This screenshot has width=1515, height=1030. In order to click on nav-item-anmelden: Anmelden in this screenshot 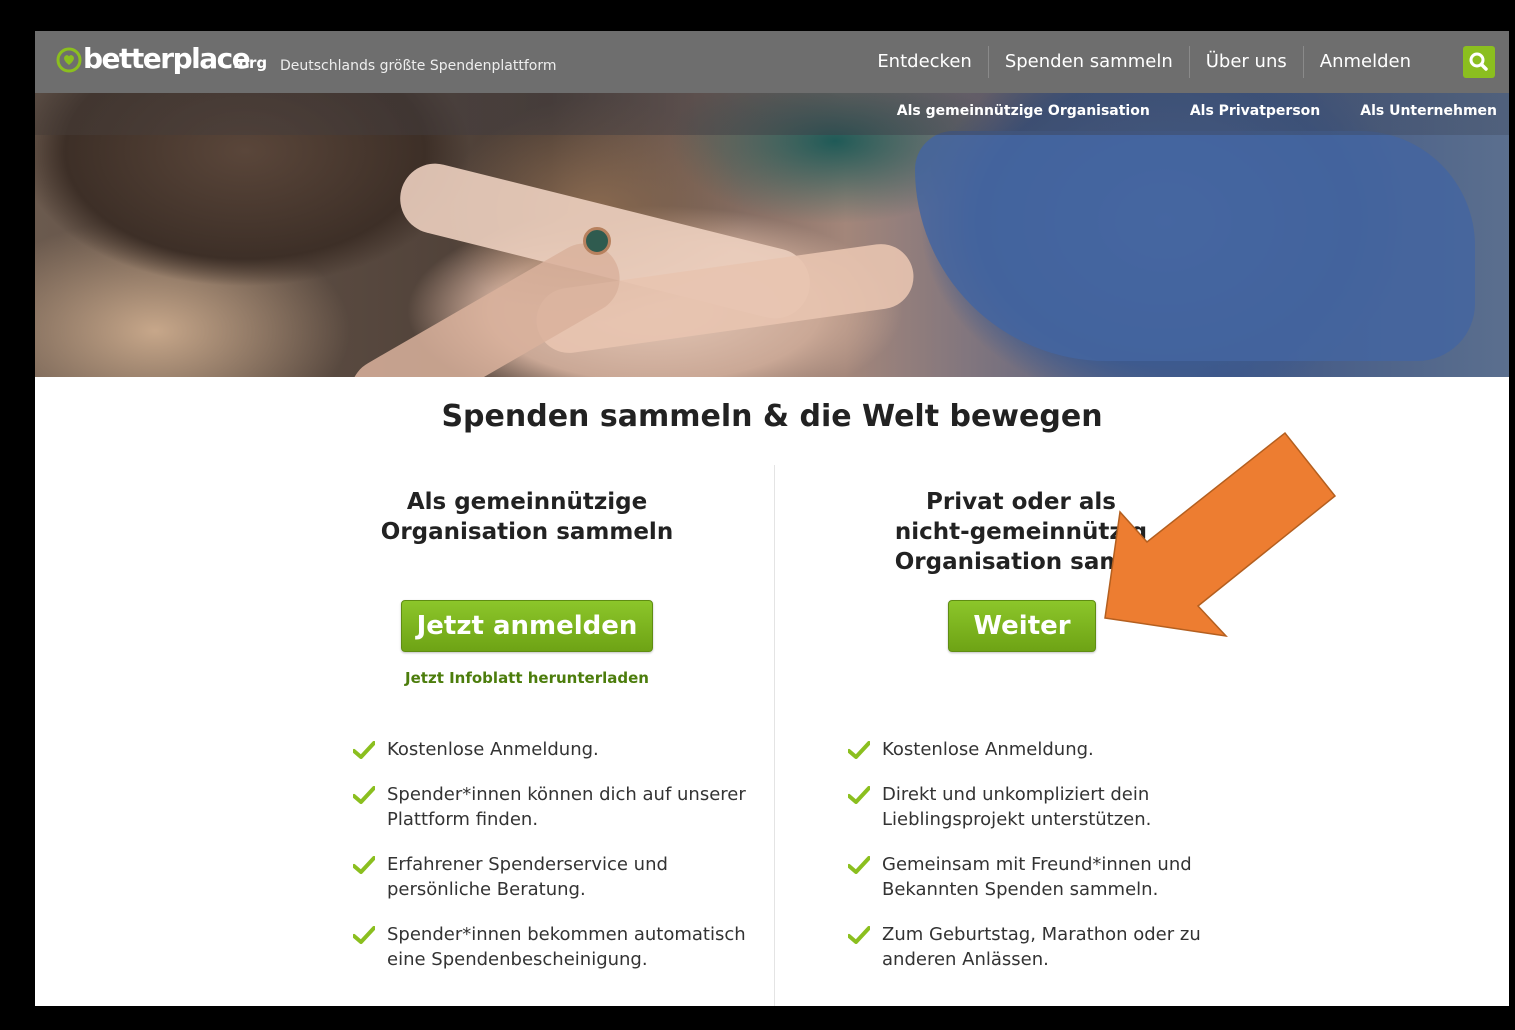, I will do `click(1364, 62)`.